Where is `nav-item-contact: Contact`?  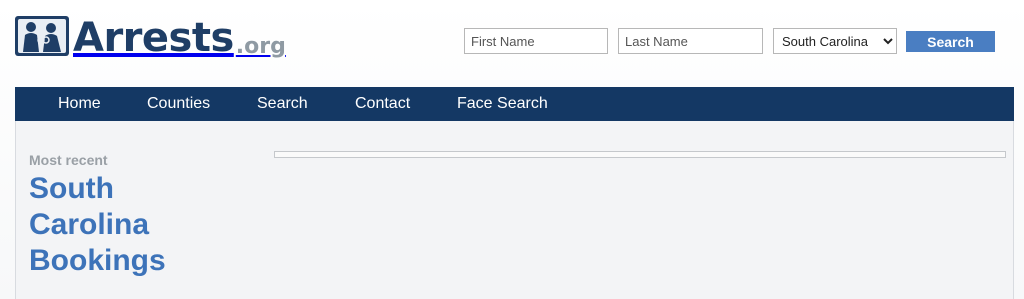
nav-item-contact: Contact is located at coordinates (382, 104).